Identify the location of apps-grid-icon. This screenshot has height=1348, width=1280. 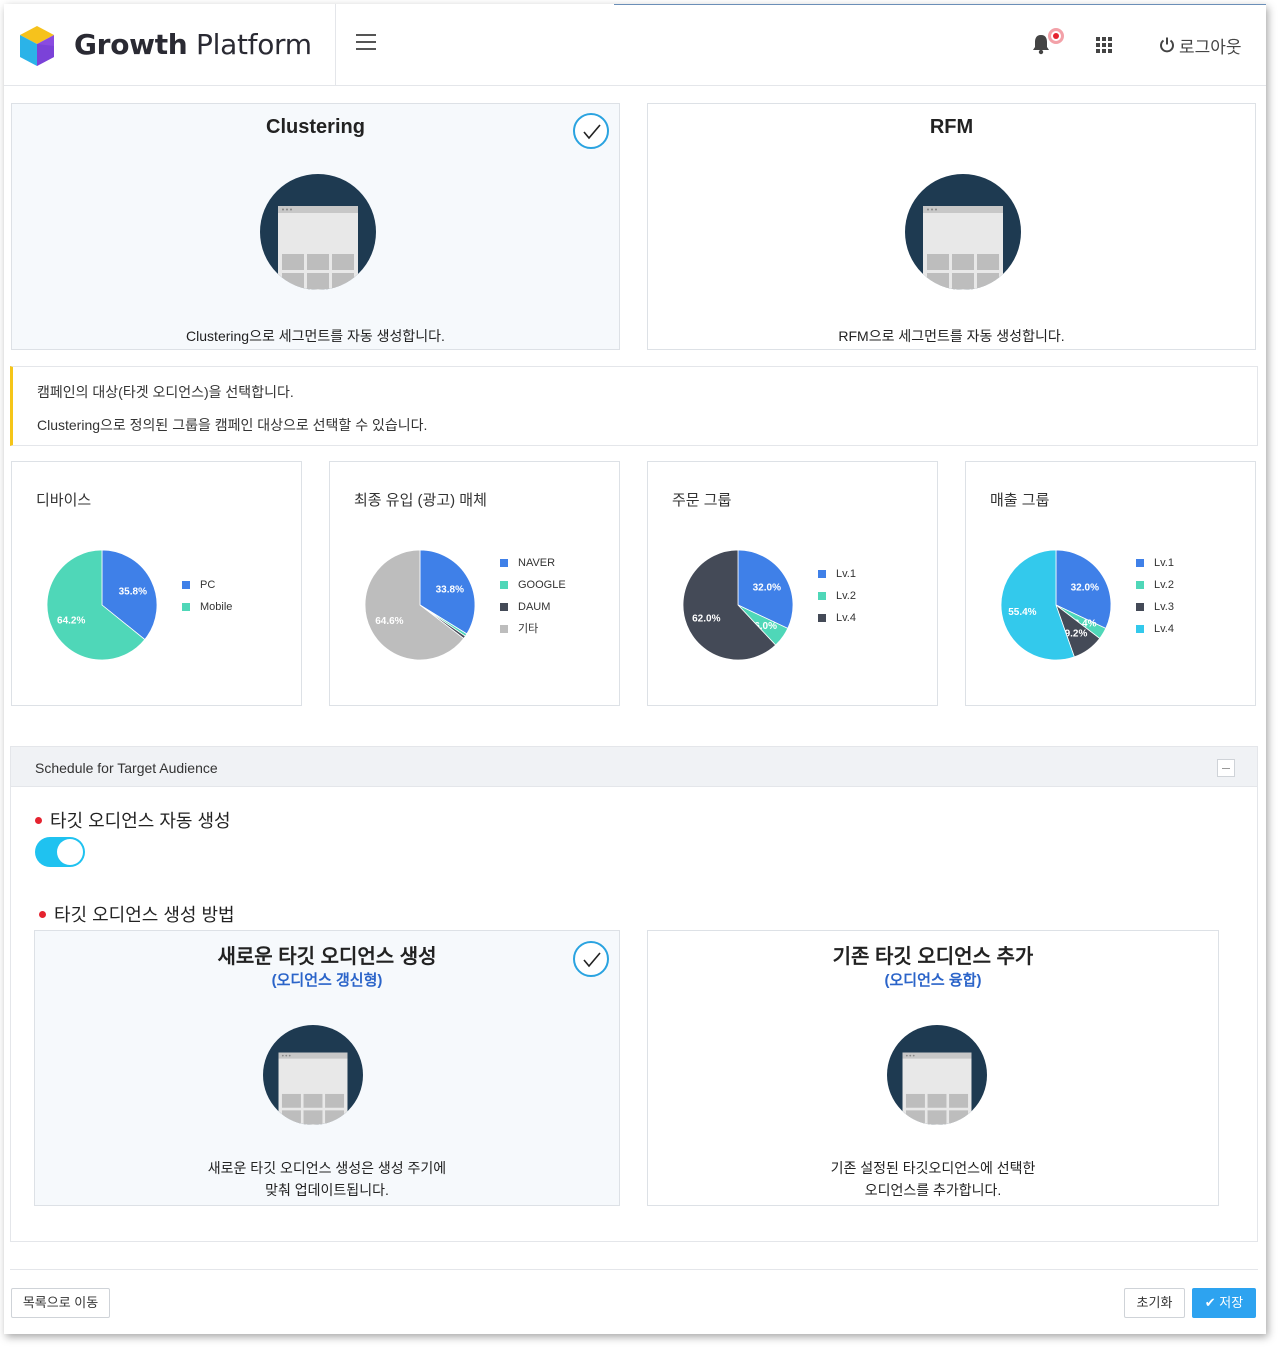
(1104, 45).